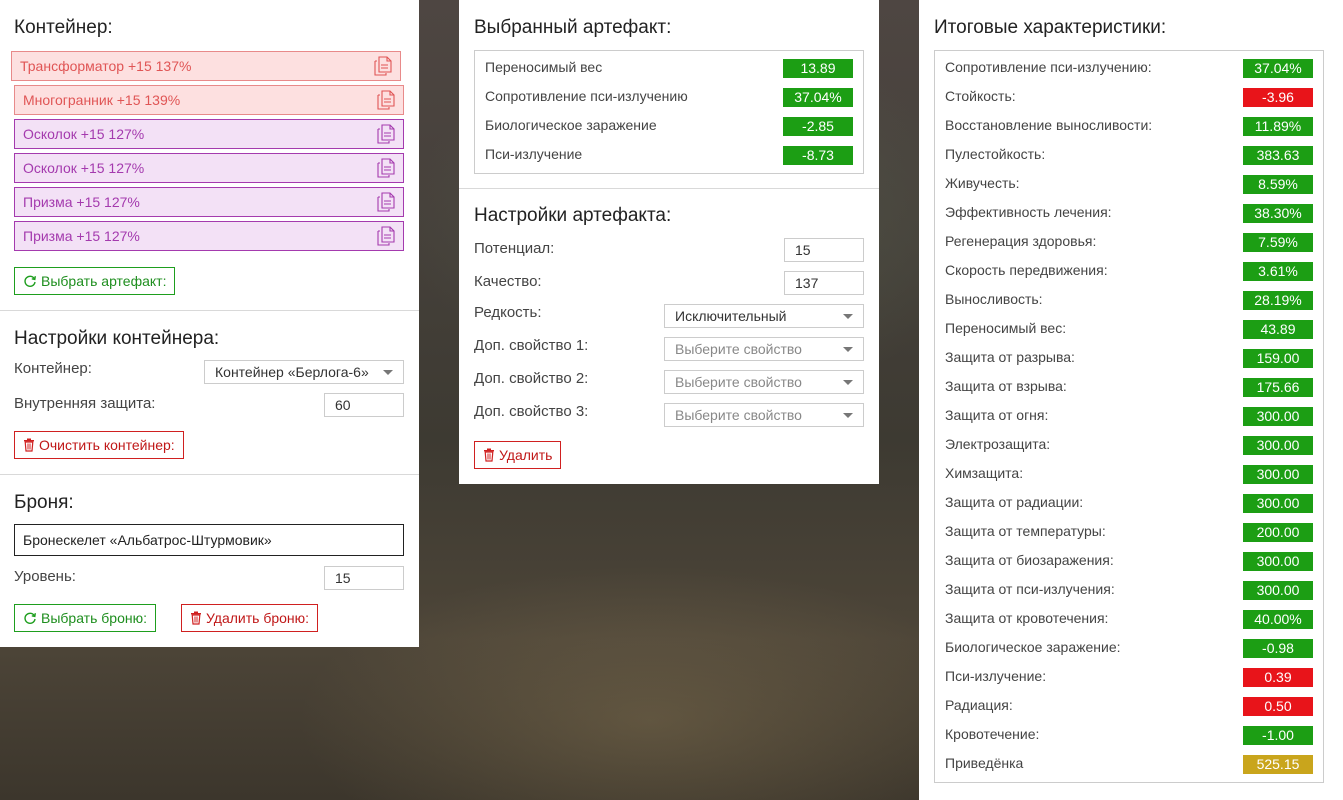  I want to click on stat-name: Скорость передвижения:, so click(1026, 270).